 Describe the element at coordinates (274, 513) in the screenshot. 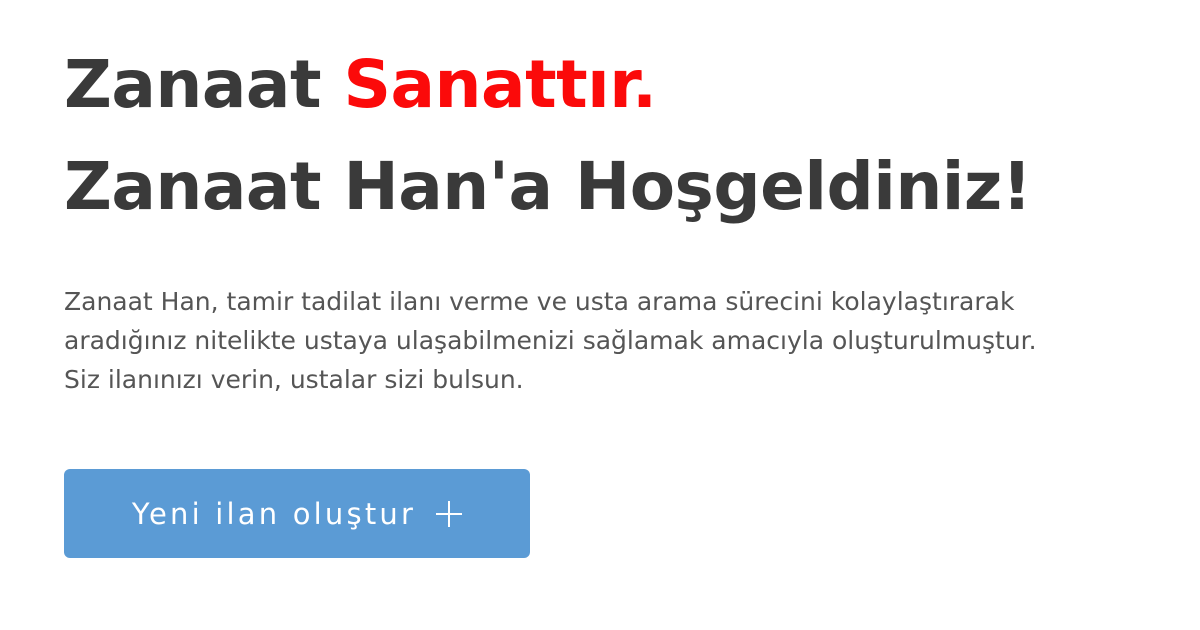

I see `new-listing-button-label: Yeni ilan oluştur` at that location.